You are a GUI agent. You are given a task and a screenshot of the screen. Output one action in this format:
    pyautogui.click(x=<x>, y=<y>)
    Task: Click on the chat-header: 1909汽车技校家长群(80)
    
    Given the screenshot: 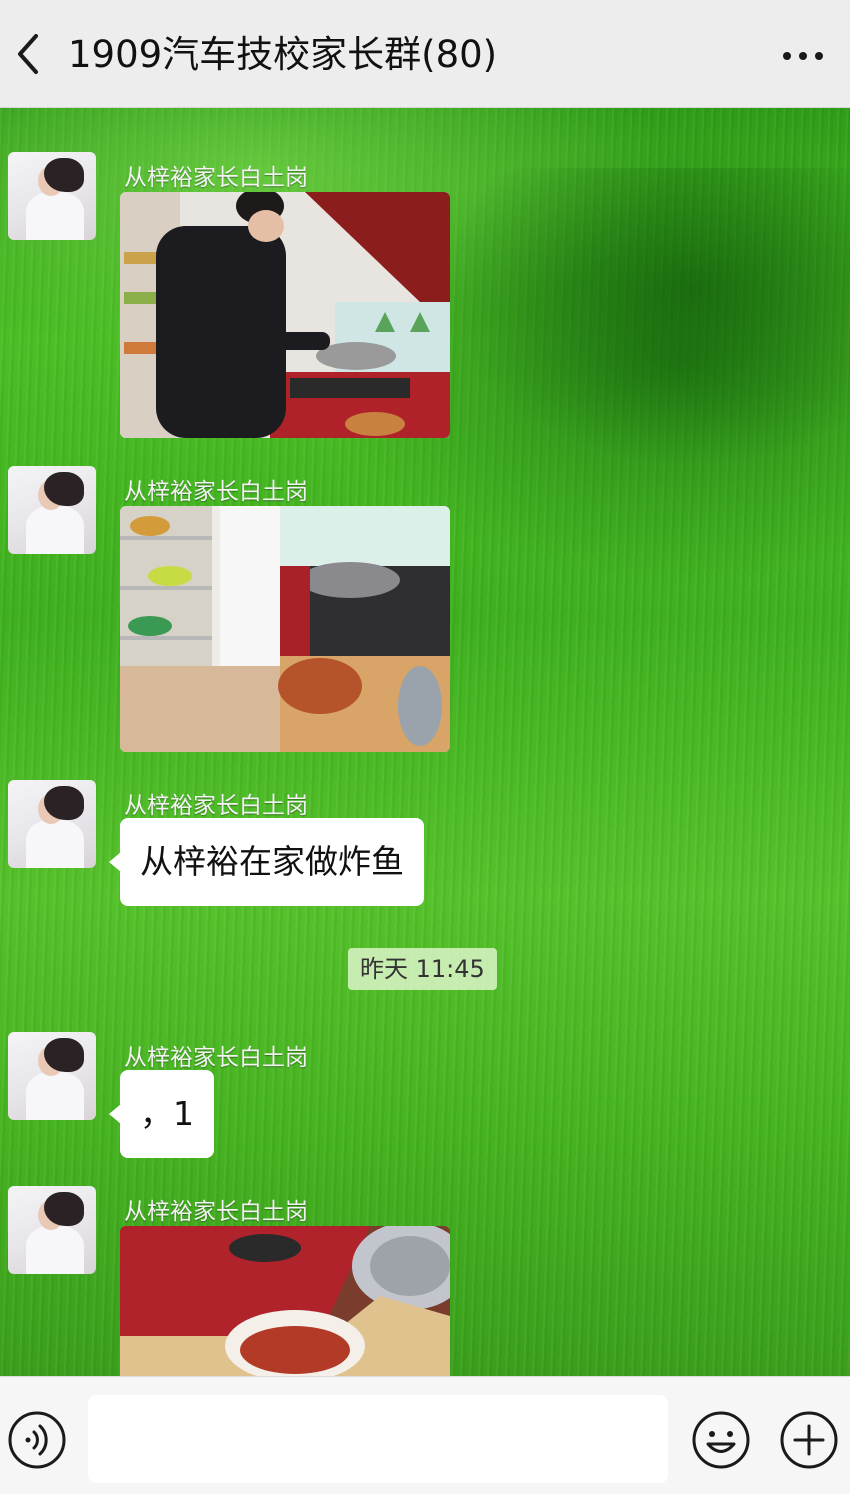 What is the action you would take?
    pyautogui.click(x=425, y=54)
    